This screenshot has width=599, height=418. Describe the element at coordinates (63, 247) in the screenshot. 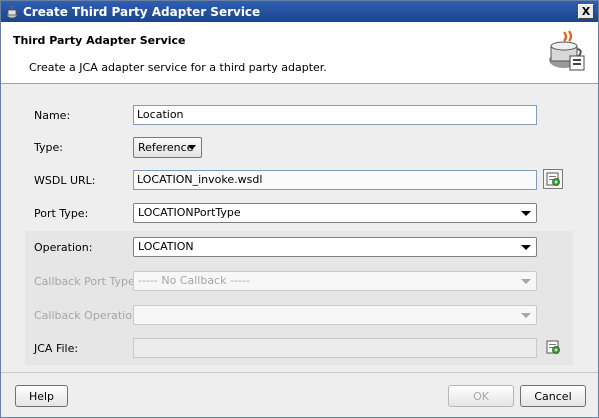

I see `operation-label: Operation:` at that location.